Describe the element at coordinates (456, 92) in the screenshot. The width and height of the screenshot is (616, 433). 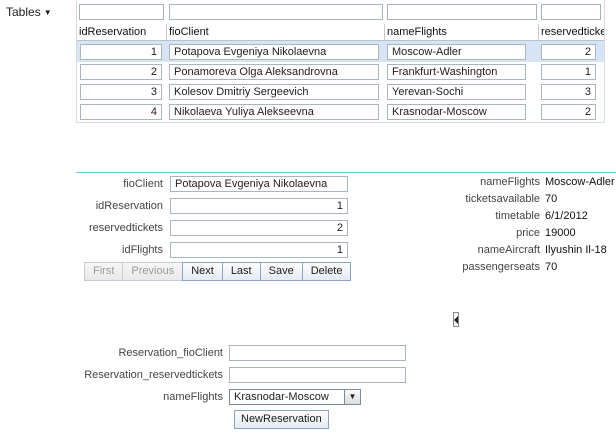
I see `table-cell-nameFlights: Yerevan-Sochi` at that location.